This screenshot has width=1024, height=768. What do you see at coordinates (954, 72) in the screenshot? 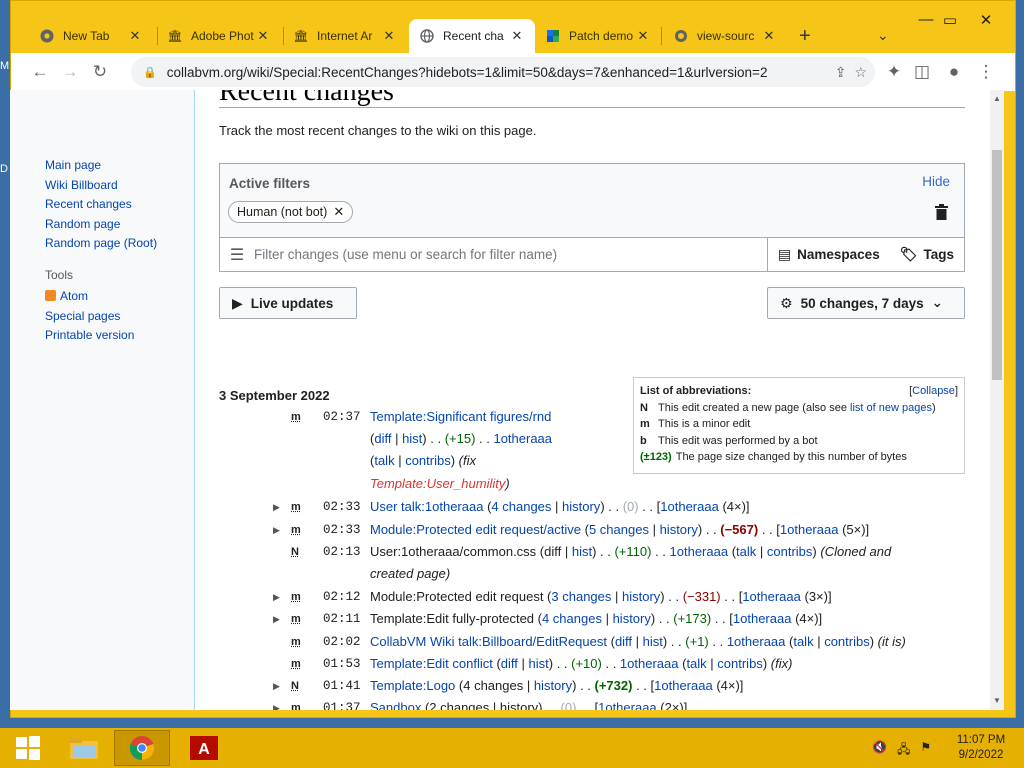
I see `profile-avatar-icon: ●` at bounding box center [954, 72].